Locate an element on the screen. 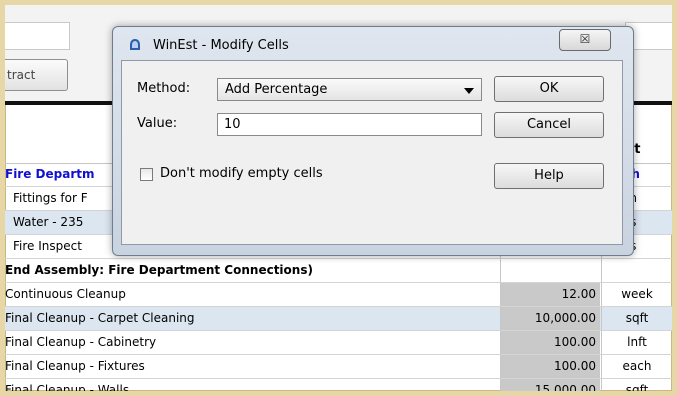 This screenshot has width=677, height=396. unit-cell is located at coordinates (636, 270).